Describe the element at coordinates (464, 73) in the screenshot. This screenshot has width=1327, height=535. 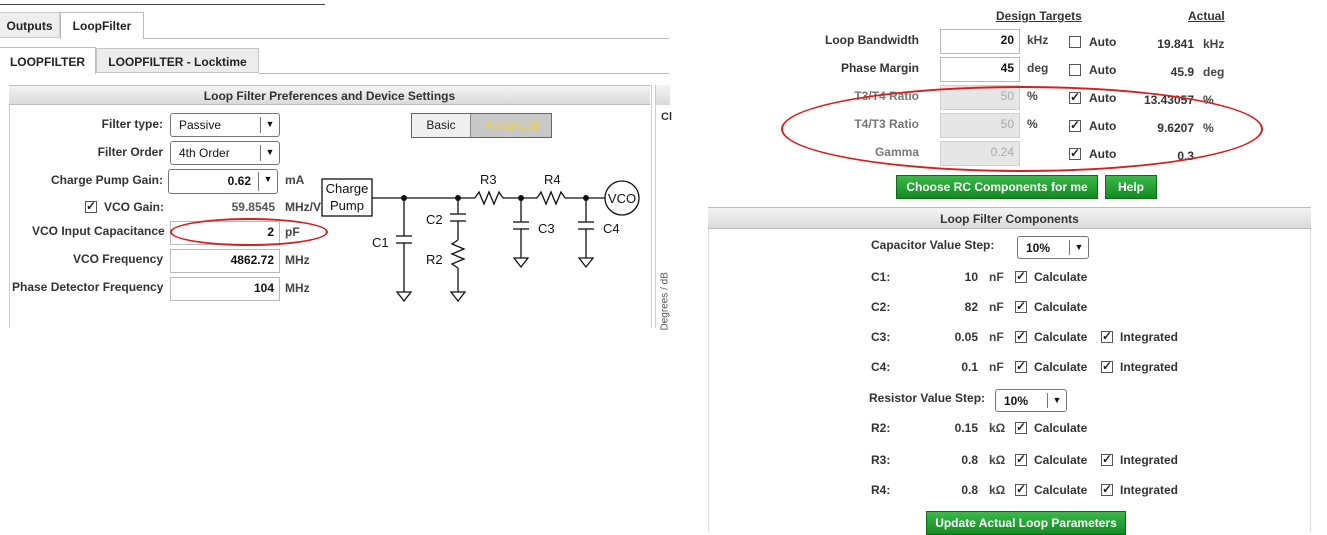
I see `sub-tab-line` at that location.